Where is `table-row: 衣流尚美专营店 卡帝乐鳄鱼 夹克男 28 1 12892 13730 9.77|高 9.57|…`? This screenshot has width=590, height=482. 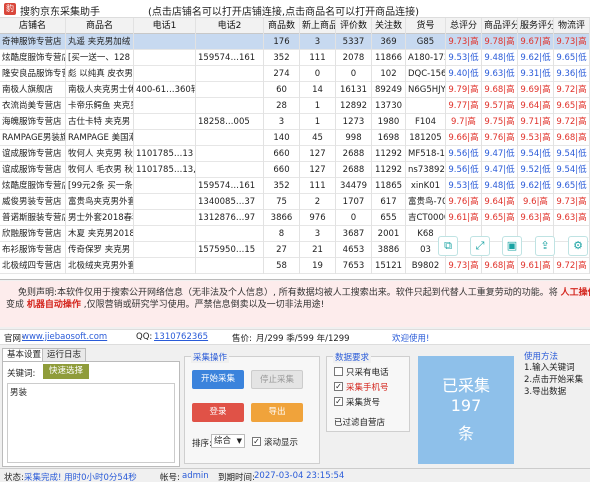
table-row: 衣流尚美专营店 卡帝乐鳄鱼 夹克男 28 1 12892 13730 9.77|高 9.57|… is located at coordinates (295, 106).